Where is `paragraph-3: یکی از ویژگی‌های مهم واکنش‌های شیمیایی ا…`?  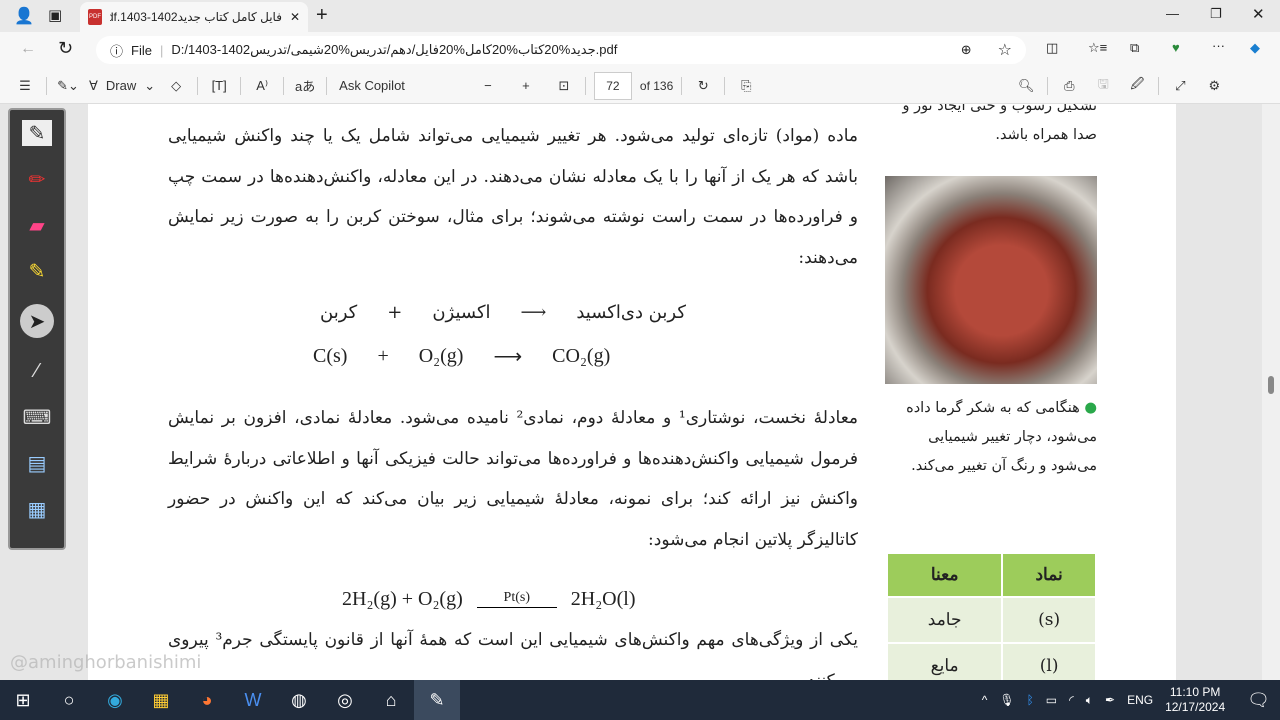 paragraph-3: یکی از ویژگی‌های مهم واکنش‌های شیمیایی ا… is located at coordinates (513, 655).